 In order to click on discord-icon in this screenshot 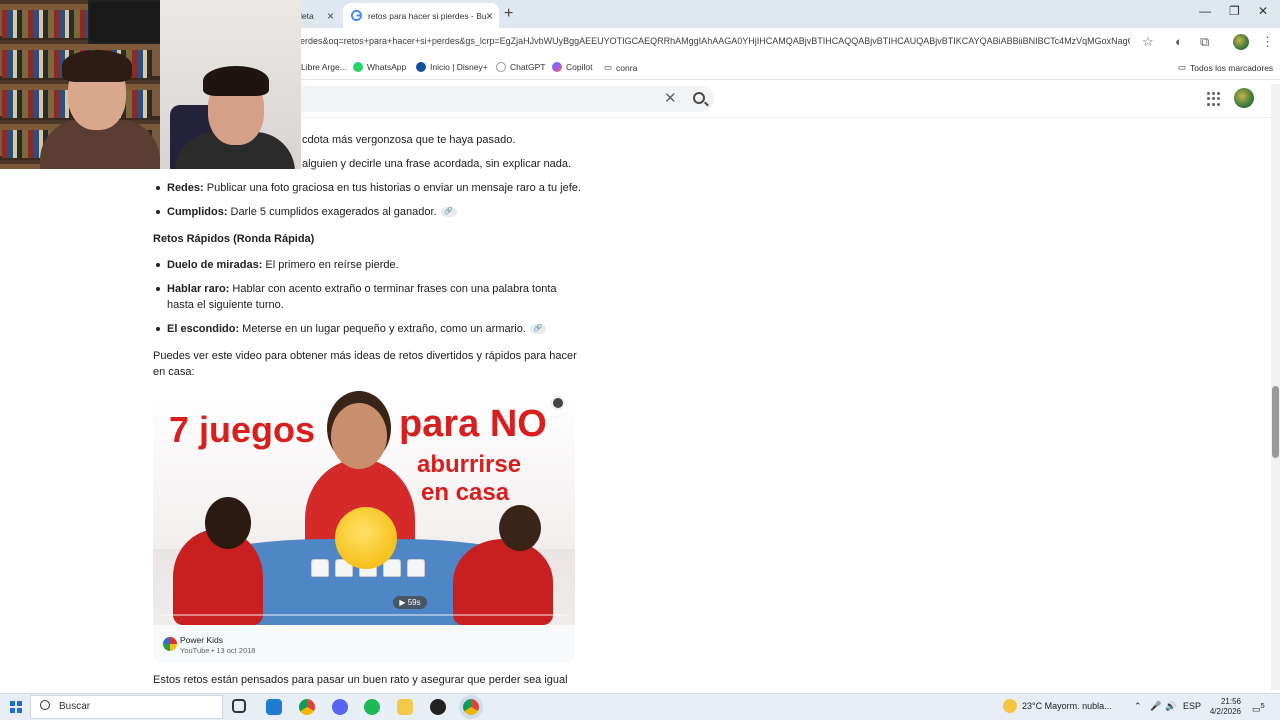, I will do `click(340, 707)`.